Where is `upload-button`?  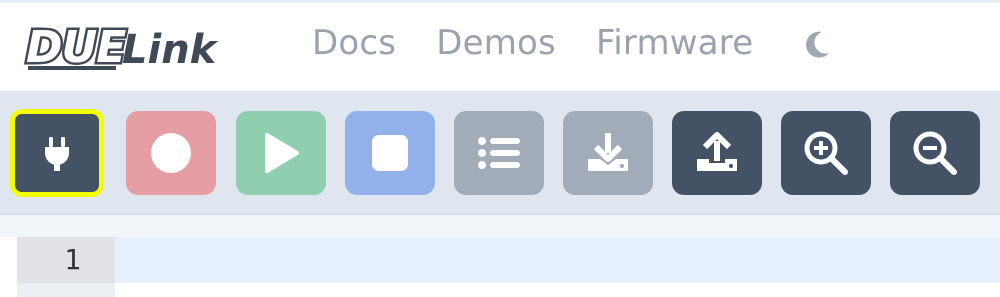
upload-button is located at coordinates (717, 153).